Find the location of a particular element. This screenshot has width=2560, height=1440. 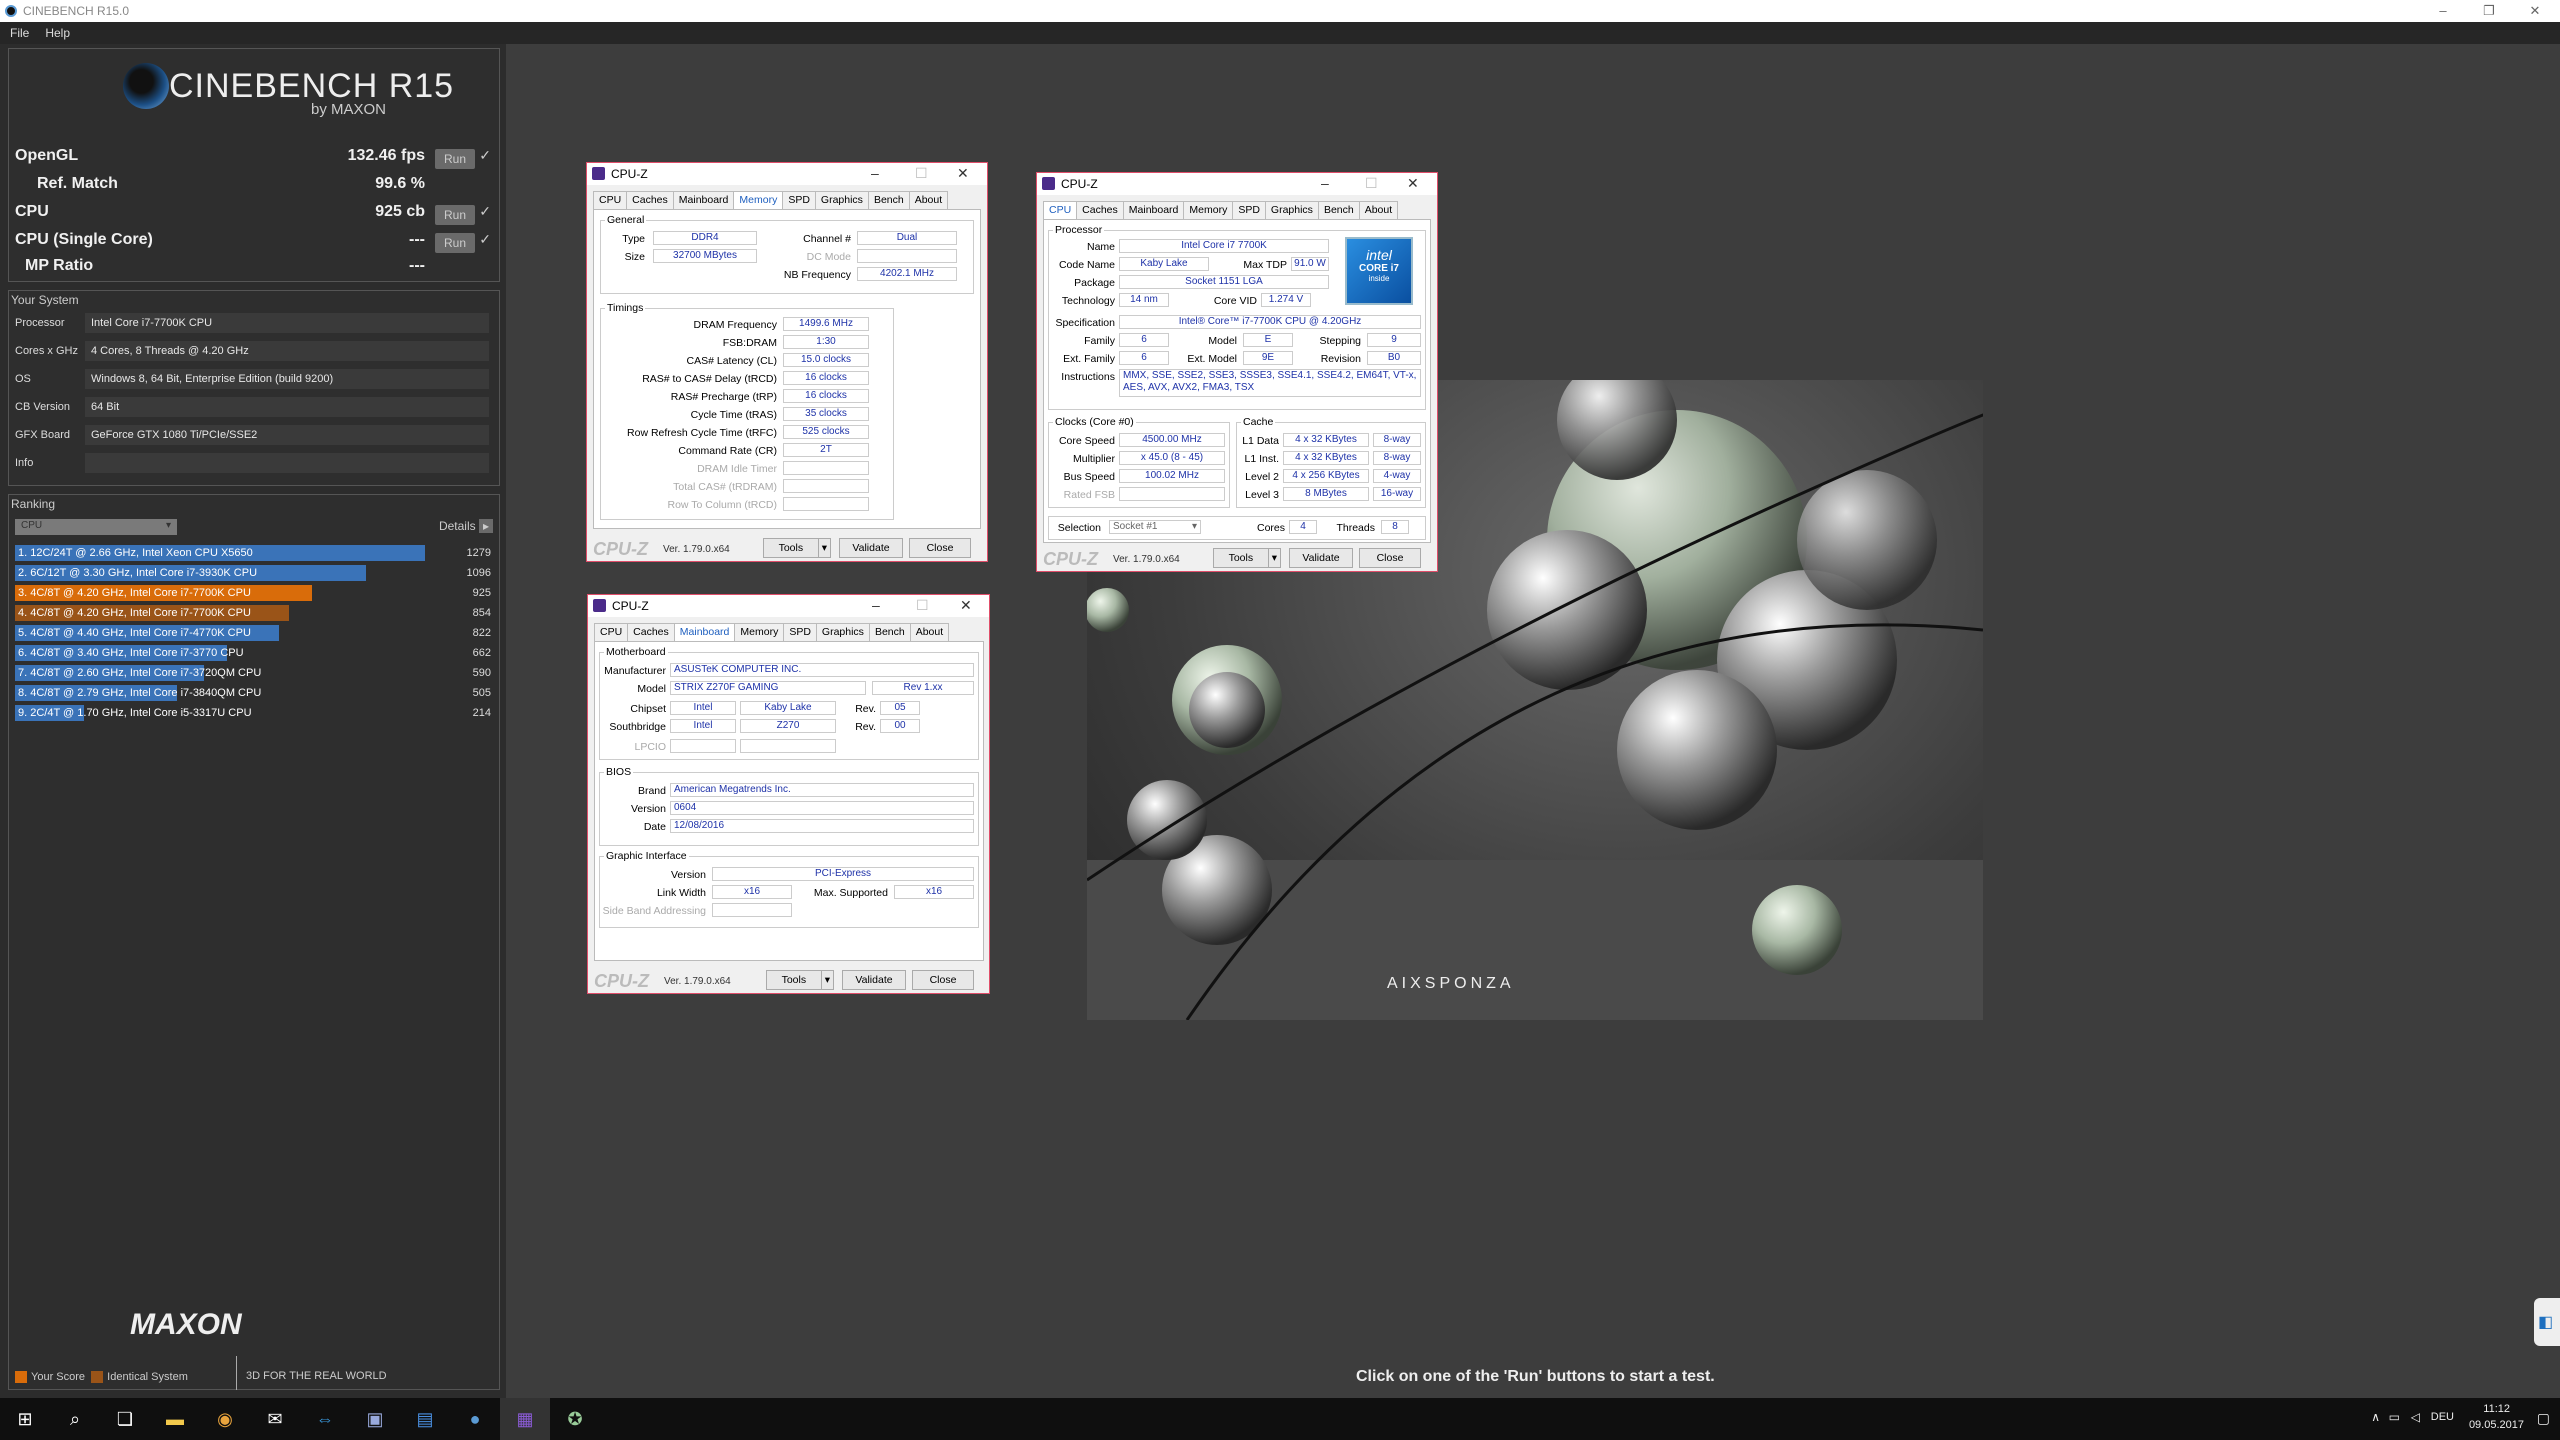

mail-icon: ✉ is located at coordinates (275, 1419).